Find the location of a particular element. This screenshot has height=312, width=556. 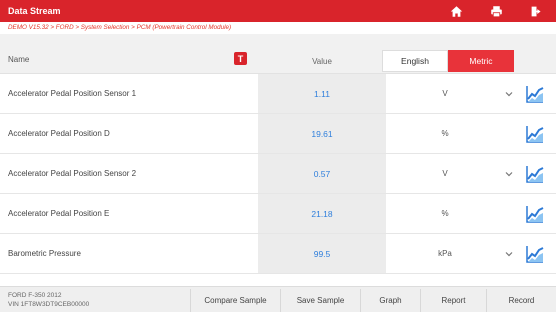

print-button is located at coordinates (496, 11).